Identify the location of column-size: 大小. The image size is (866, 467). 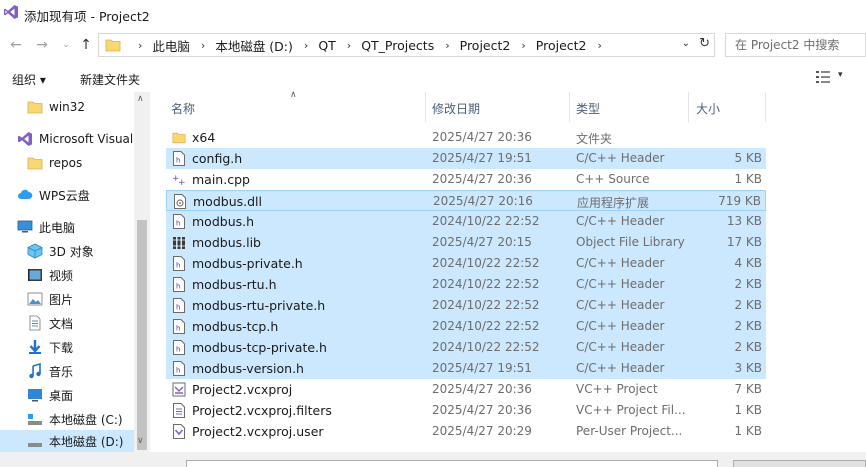
(708, 108).